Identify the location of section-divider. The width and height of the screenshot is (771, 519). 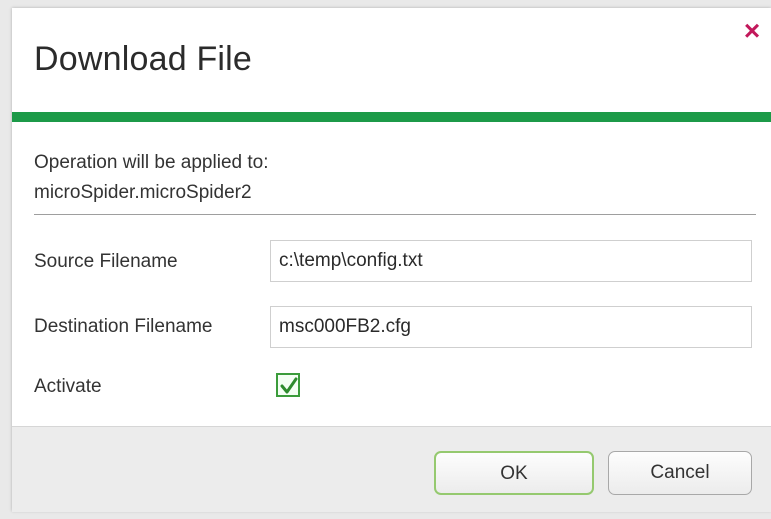
(395, 214).